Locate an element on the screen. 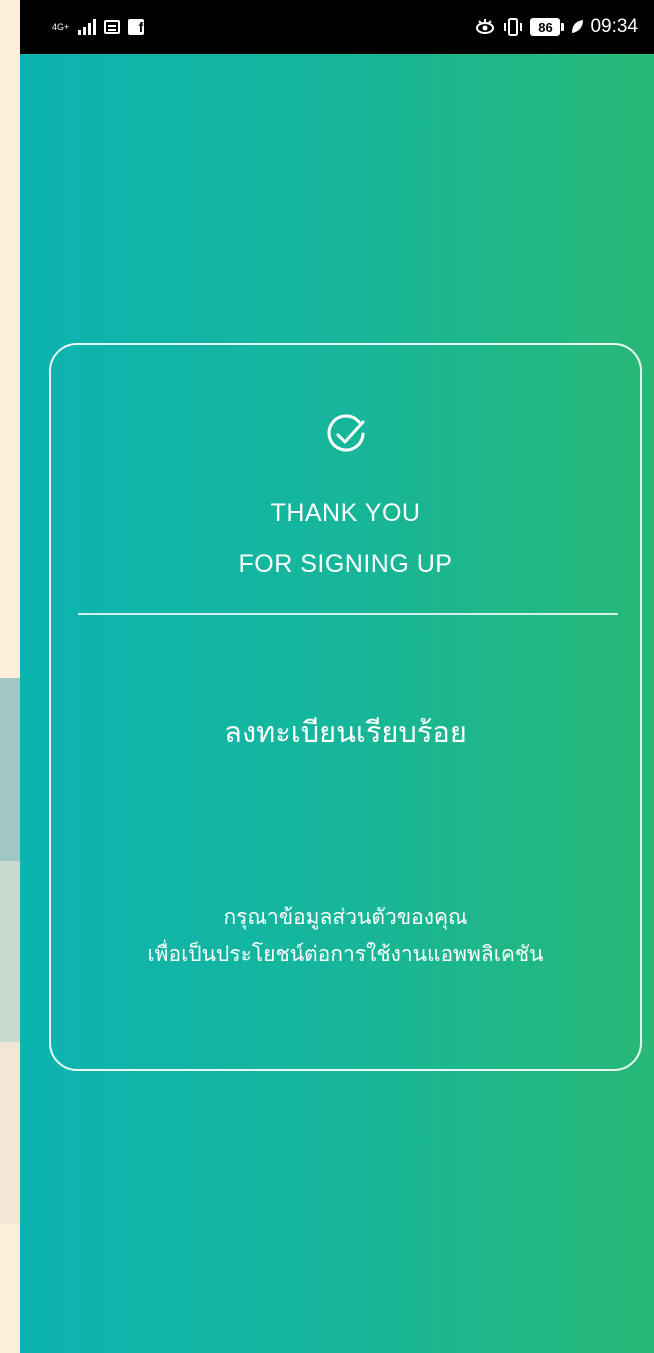  status-bar-right: 86 09:34 is located at coordinates (556, 27).